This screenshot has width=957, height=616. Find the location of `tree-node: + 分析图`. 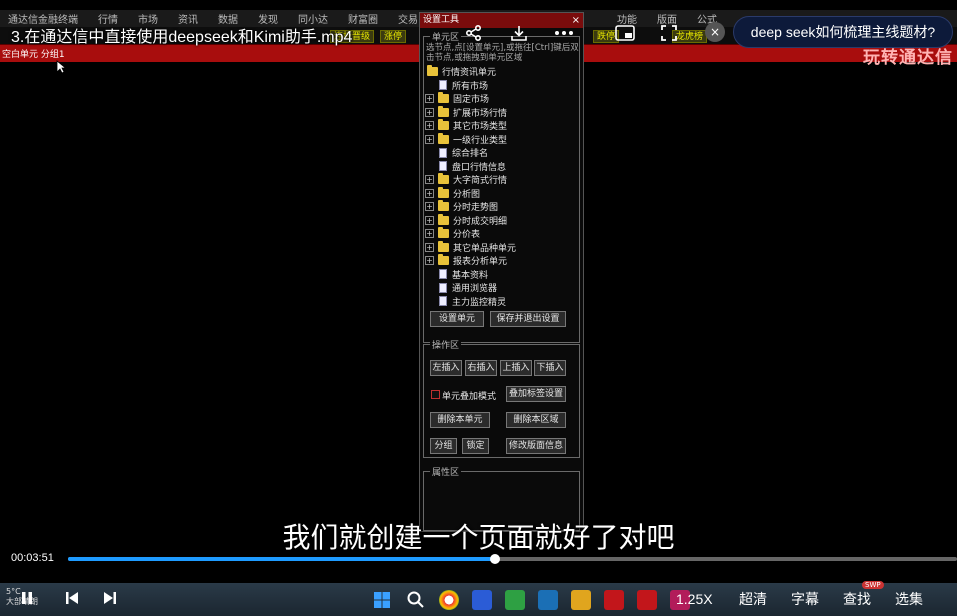

tree-node: + 分析图 is located at coordinates (500, 193).